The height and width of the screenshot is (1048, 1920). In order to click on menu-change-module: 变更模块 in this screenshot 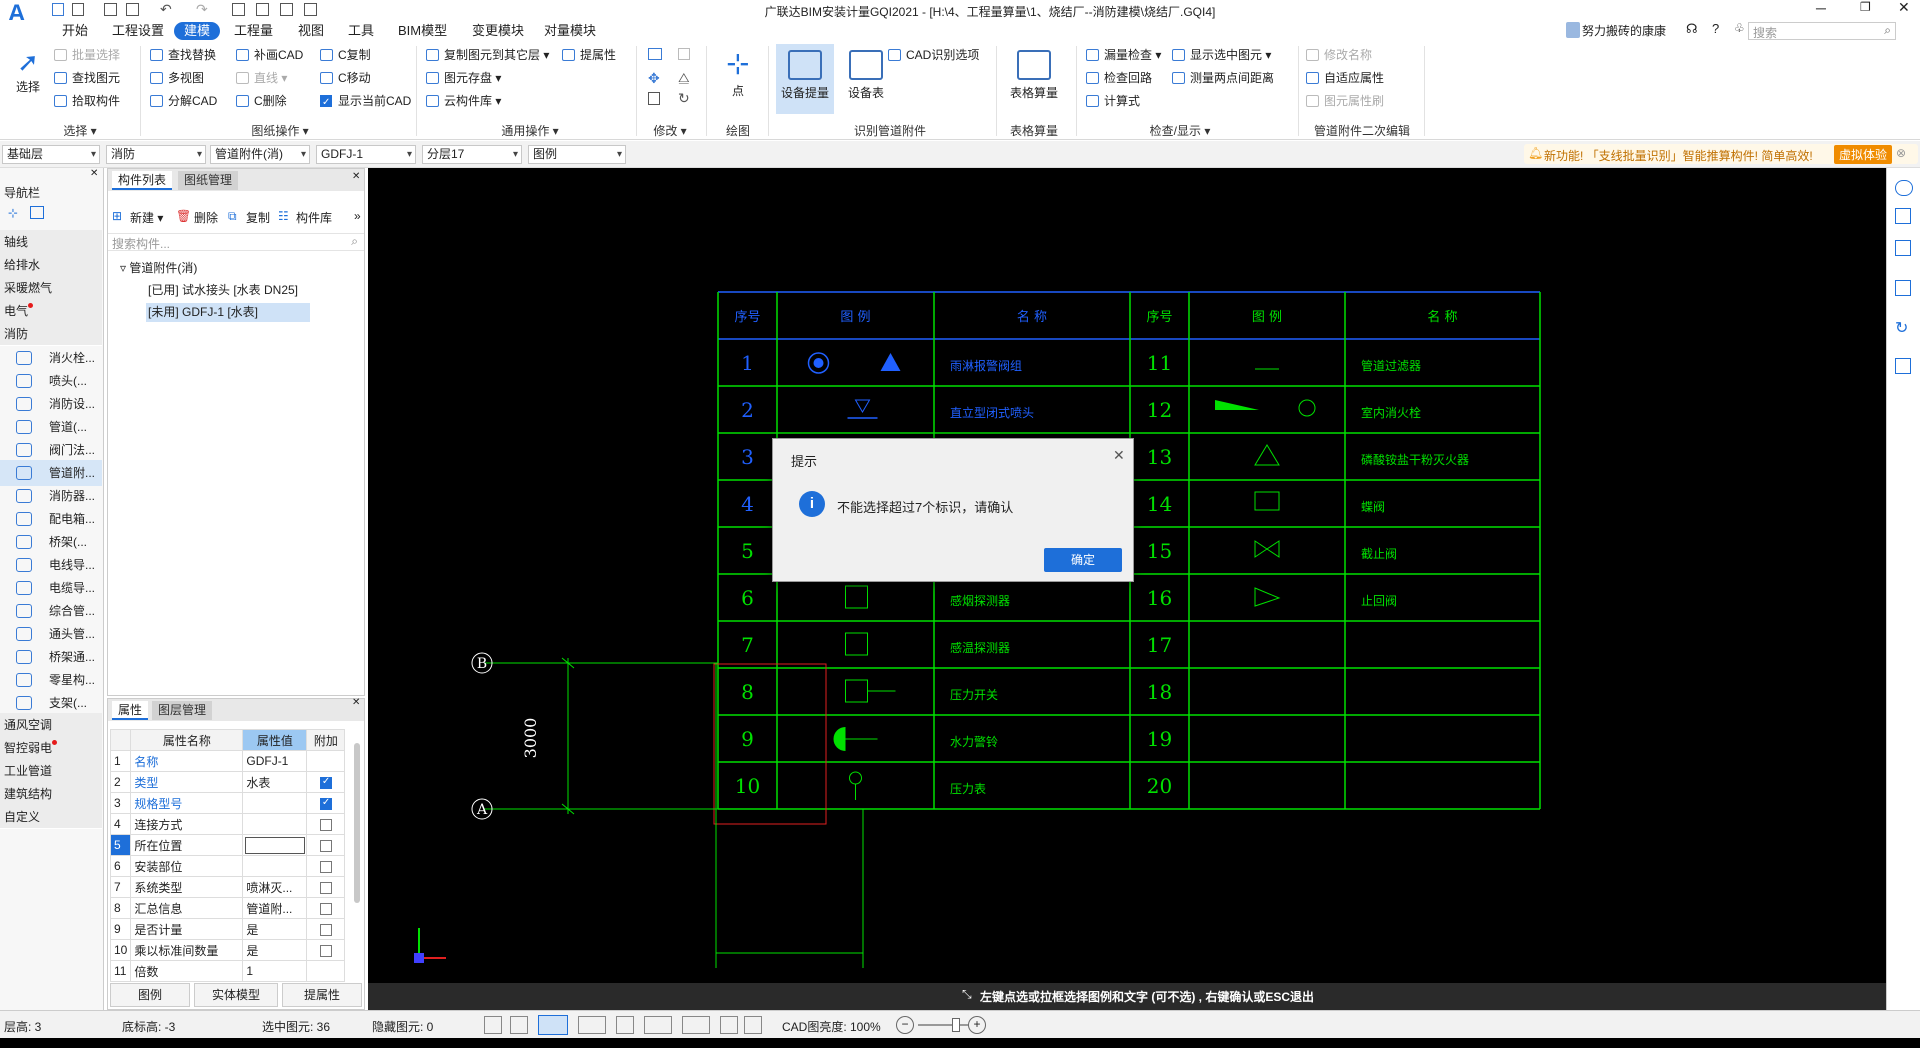, I will do `click(498, 31)`.